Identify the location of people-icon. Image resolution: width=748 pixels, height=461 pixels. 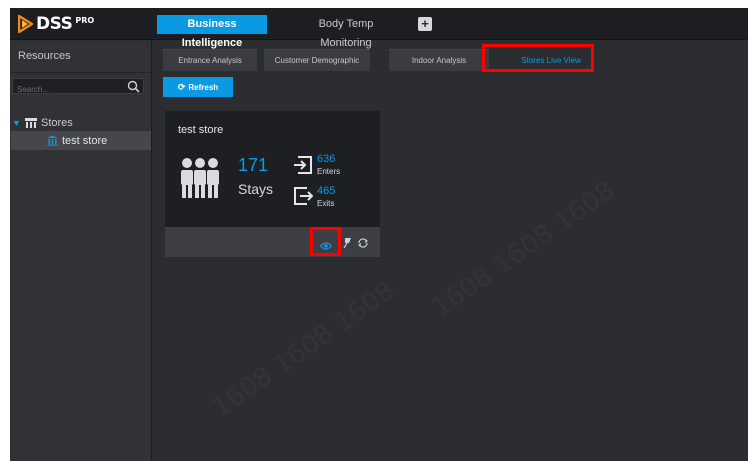
(200, 178).